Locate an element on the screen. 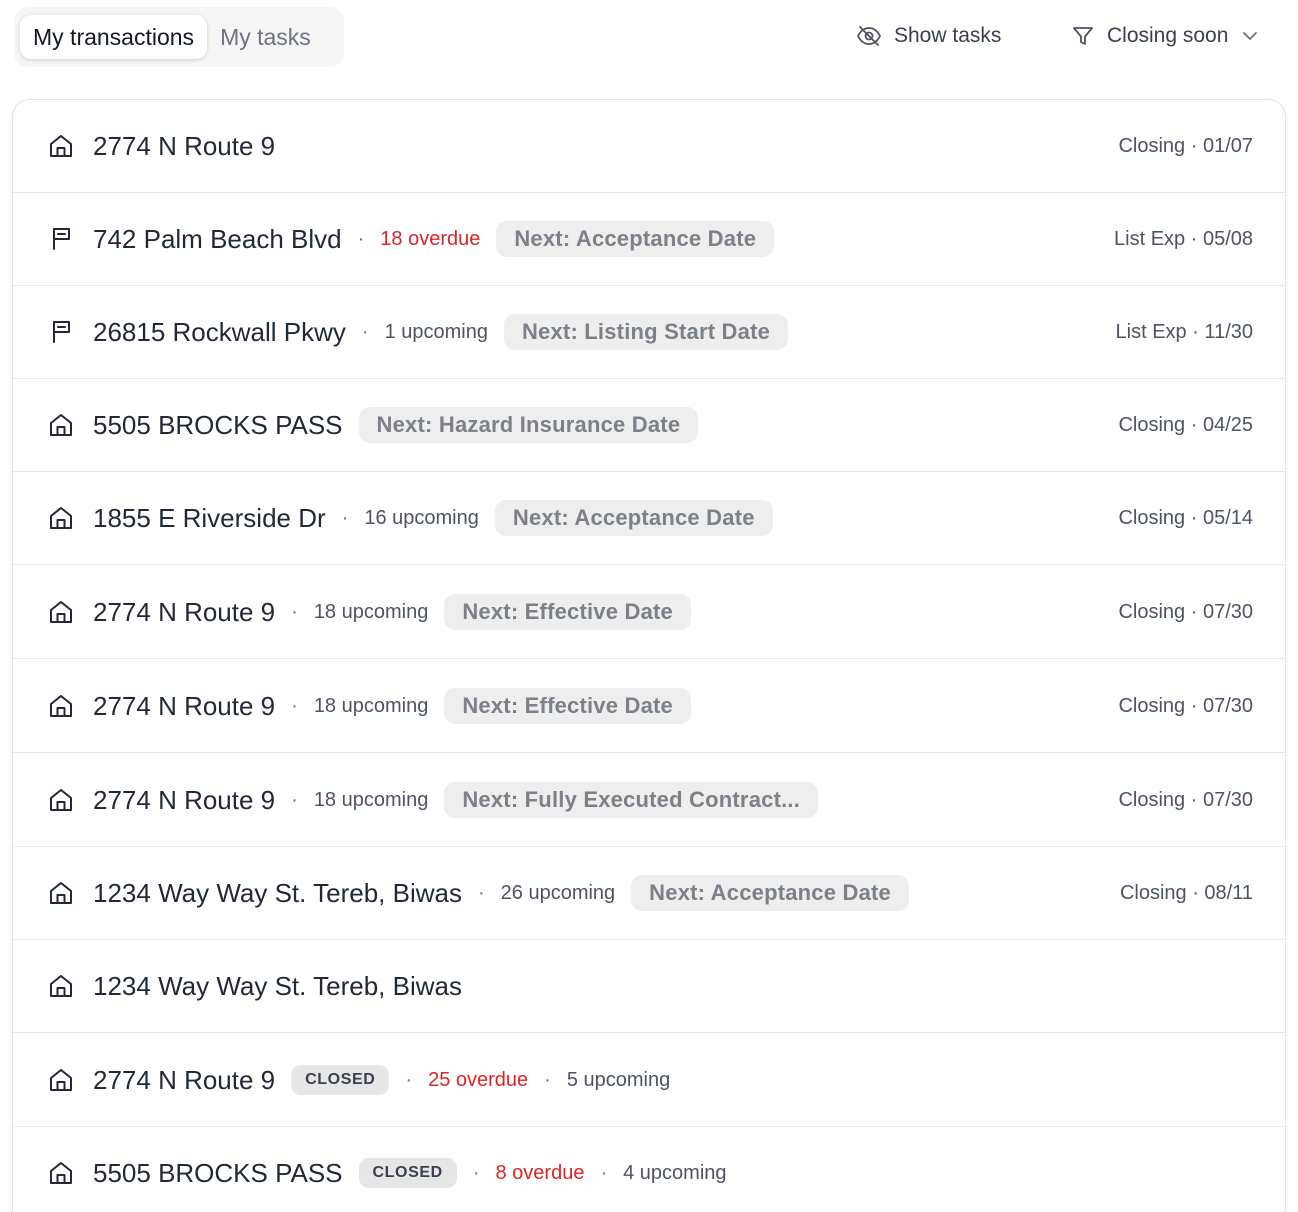 This screenshot has height=1212, width=1298. overdue-count: 18 overdue is located at coordinates (430, 238).